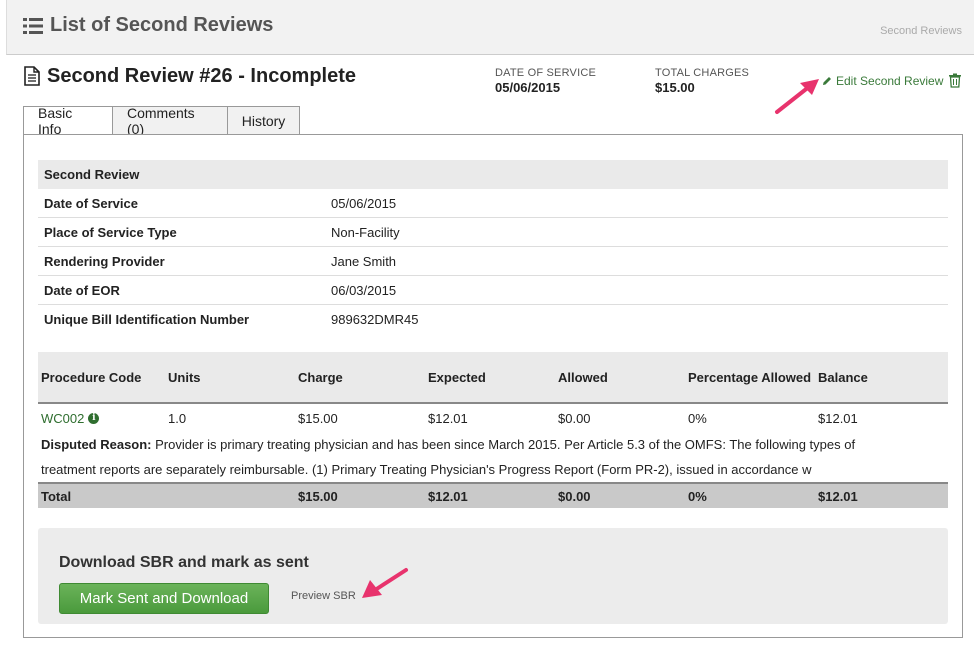 The height and width of the screenshot is (646, 974). Describe the element at coordinates (68, 121) in the screenshot. I see `tab-basic-info: Basic Info` at that location.